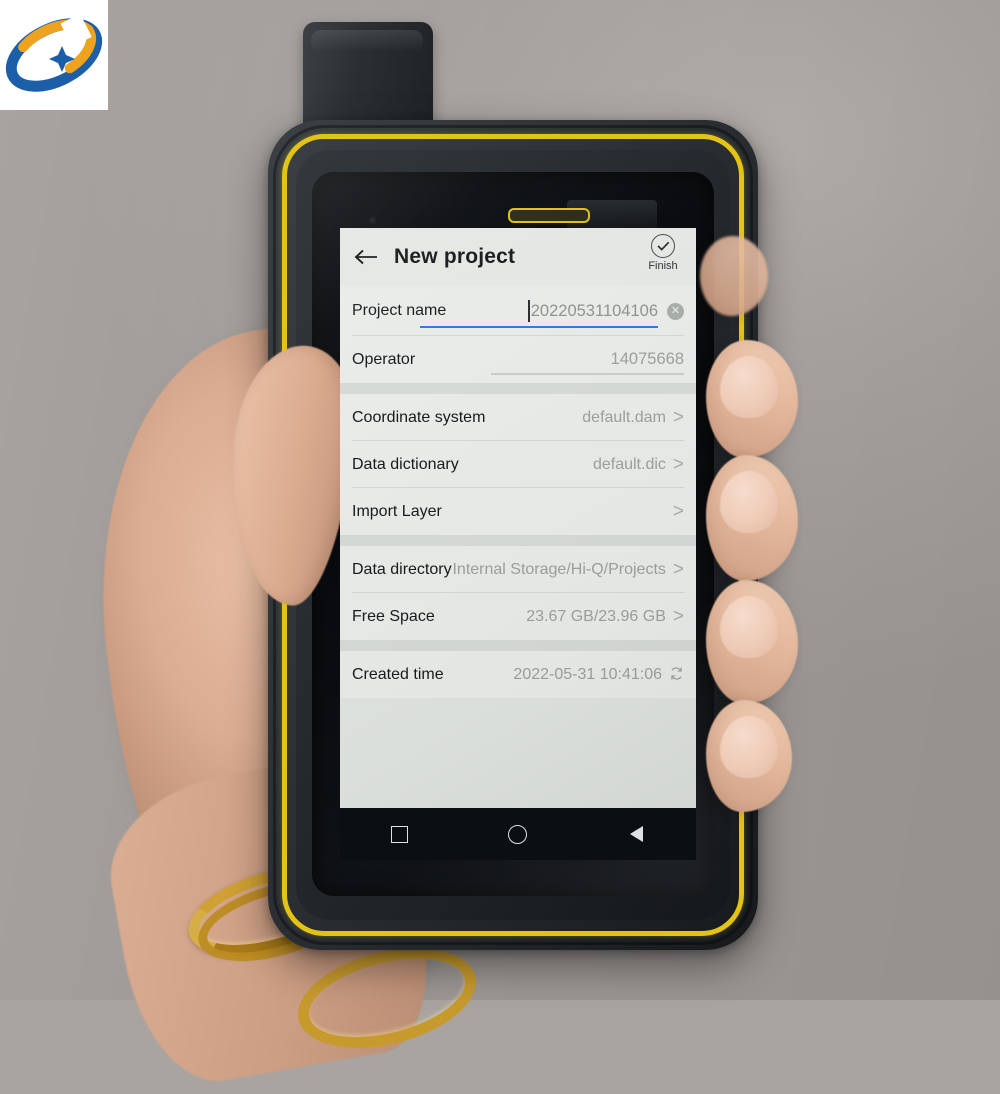 The image size is (1000, 1094). Describe the element at coordinates (399, 310) in the screenshot. I see `row-label: Project name` at that location.